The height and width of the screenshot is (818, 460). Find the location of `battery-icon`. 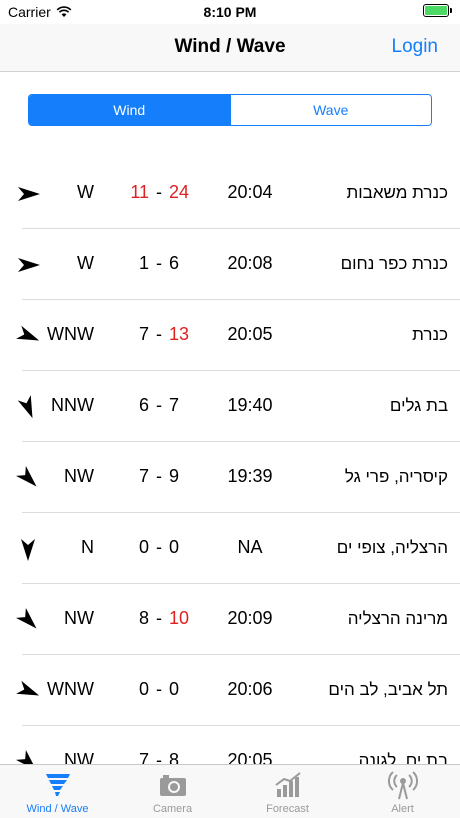

battery-icon is located at coordinates (436, 10).